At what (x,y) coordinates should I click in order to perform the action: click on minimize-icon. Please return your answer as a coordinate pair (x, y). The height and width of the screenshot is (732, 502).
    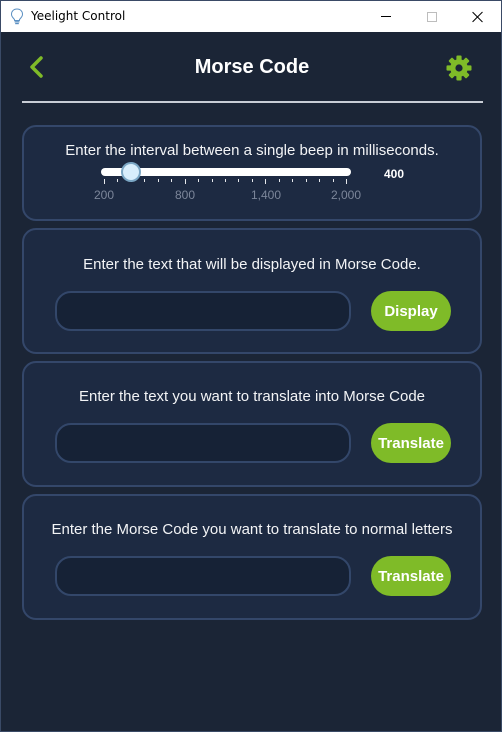
    Looking at the image, I should click on (386, 16).